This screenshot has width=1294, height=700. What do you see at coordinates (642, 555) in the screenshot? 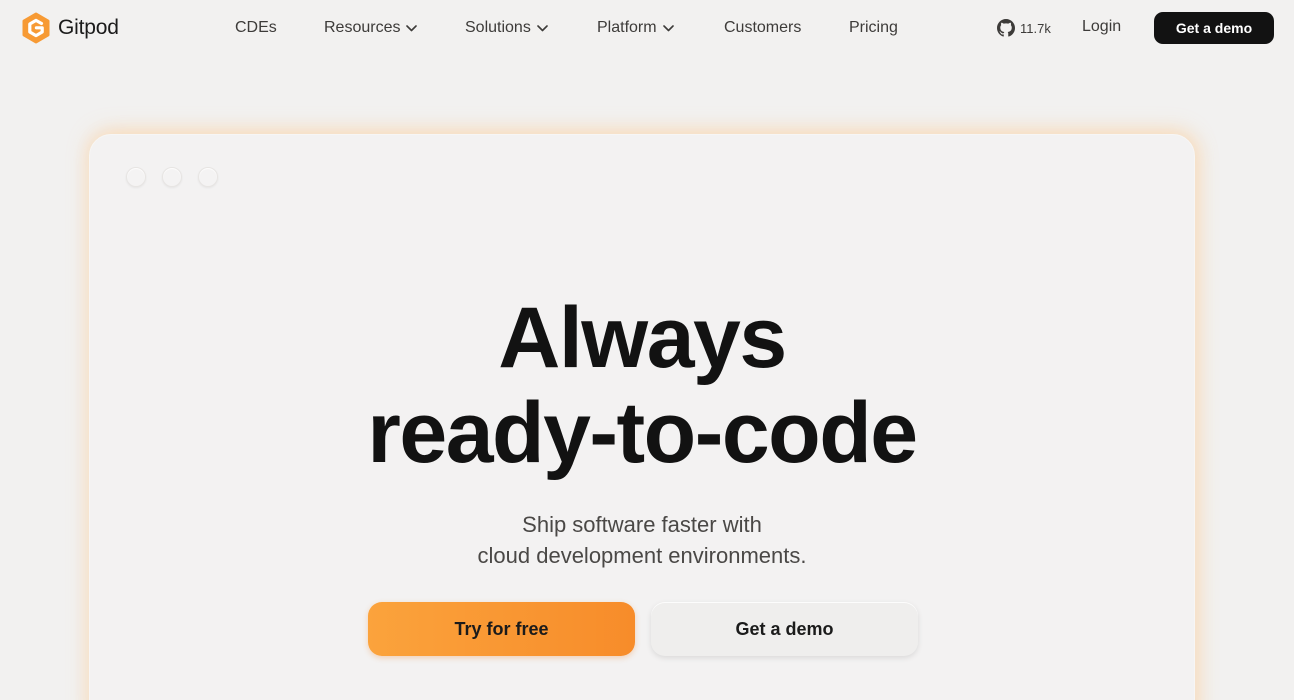
I see `subtitle-line-2: cloud development environments.` at bounding box center [642, 555].